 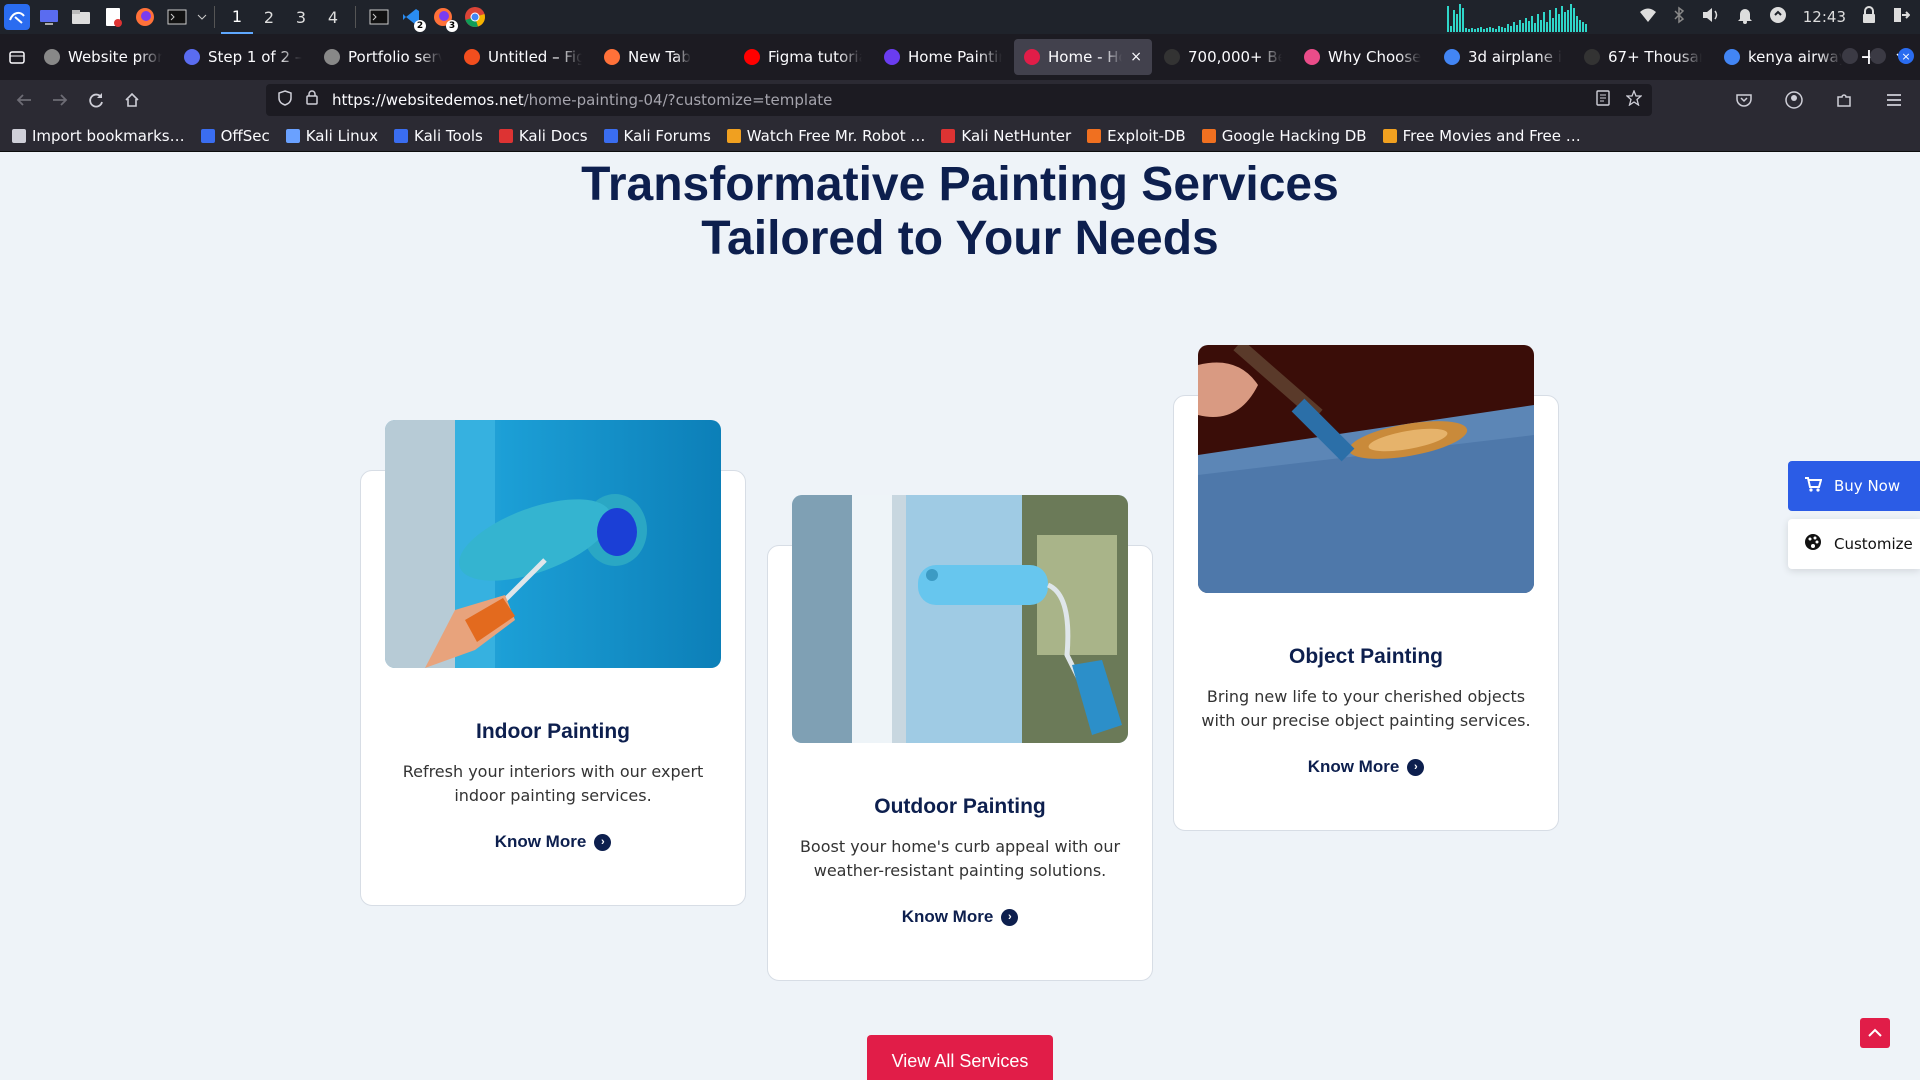 I want to click on view-all-services-button: View All Services, so click(x=960, y=1057).